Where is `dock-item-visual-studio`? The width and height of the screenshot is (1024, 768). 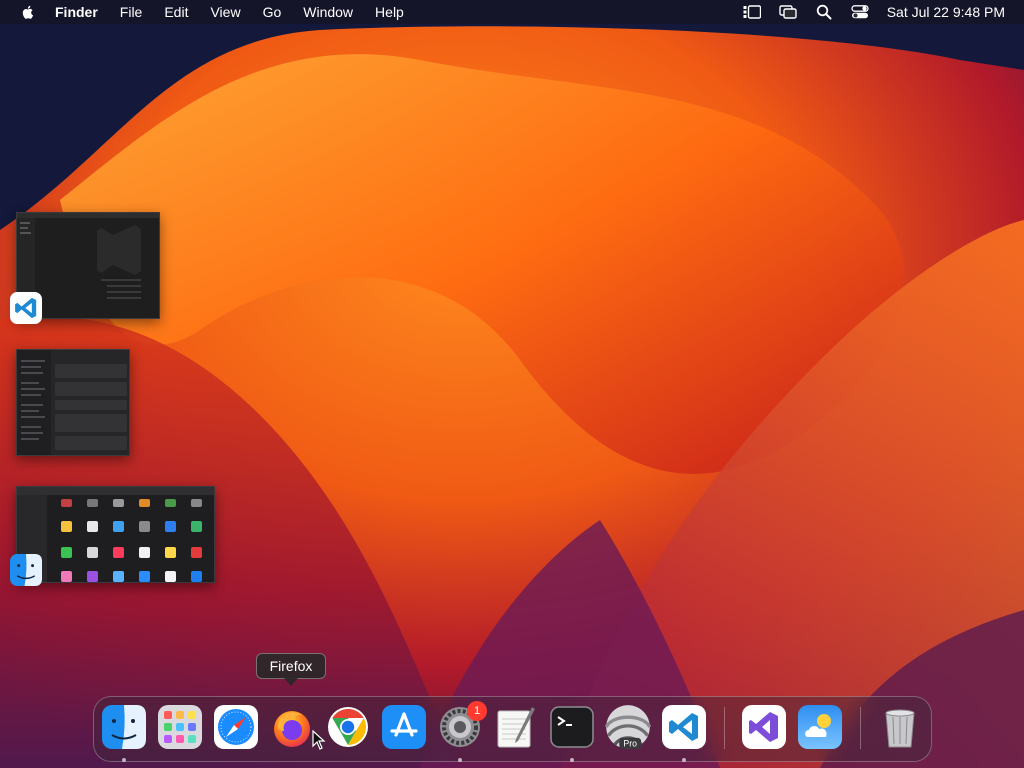 dock-item-visual-studio is located at coordinates (764, 727).